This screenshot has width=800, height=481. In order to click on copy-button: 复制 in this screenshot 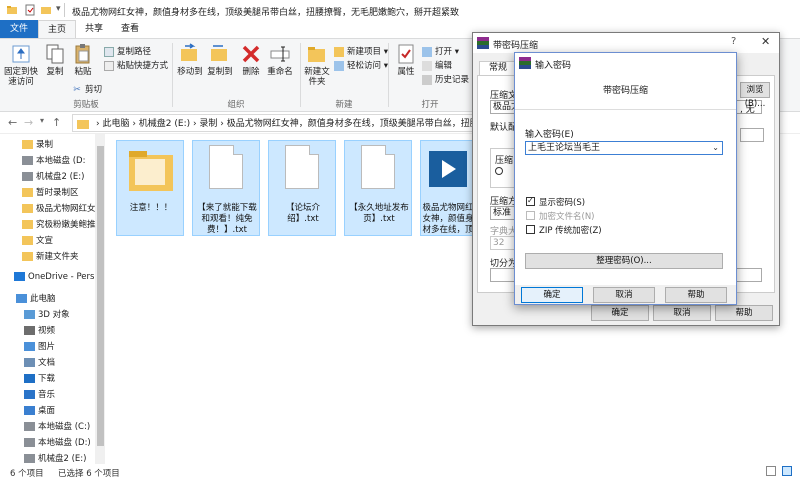, I will do `click(55, 60)`.